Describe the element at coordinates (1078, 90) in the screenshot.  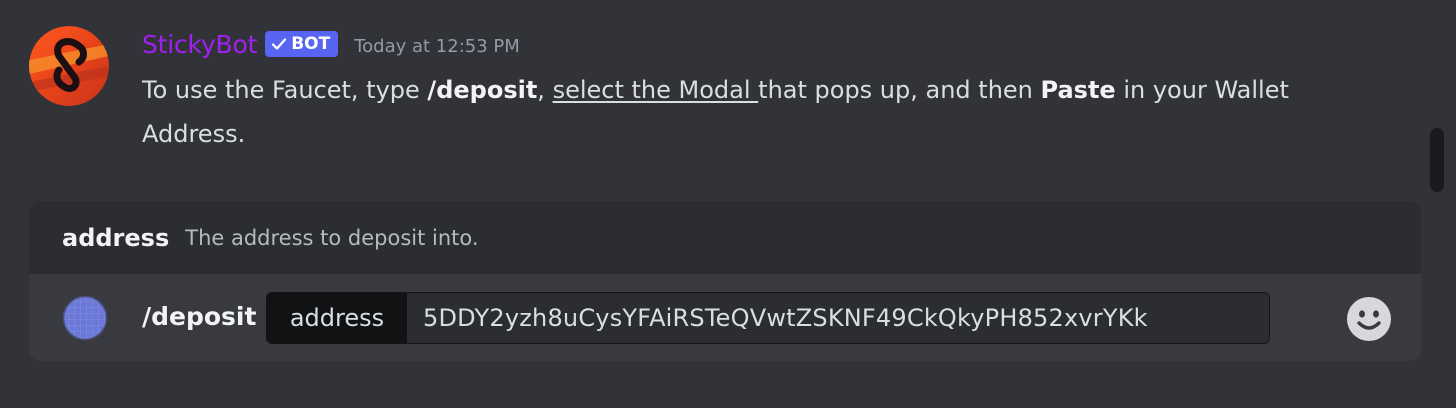
I see `bold-text: Paste` at that location.